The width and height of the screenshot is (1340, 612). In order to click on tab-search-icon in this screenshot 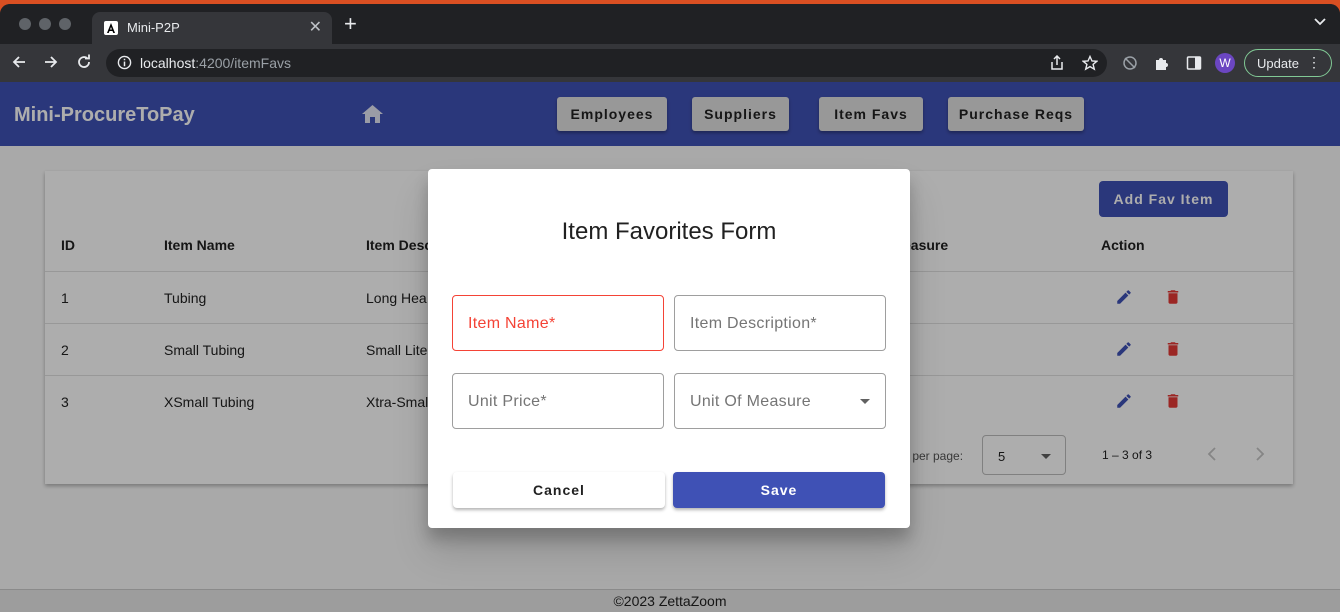, I will do `click(1320, 22)`.